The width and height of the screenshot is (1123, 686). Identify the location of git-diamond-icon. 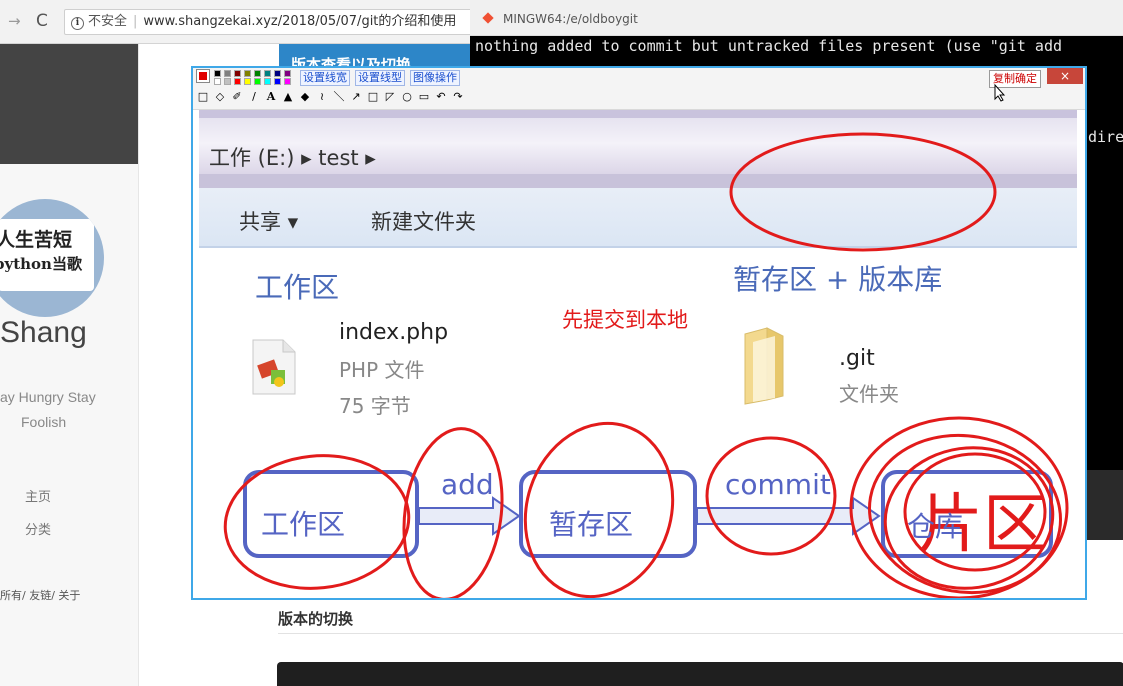
(488, 18).